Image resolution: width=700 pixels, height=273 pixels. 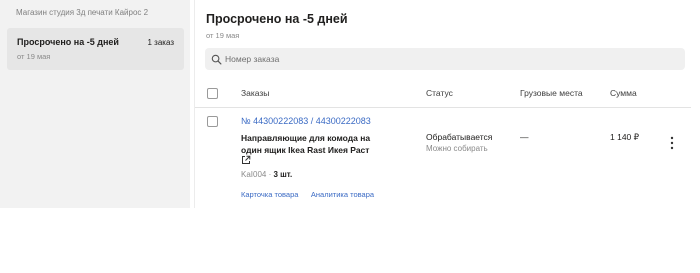 What do you see at coordinates (68, 42) in the screenshot?
I see `sidebar-item-title: Просрочено на -5 дней` at bounding box center [68, 42].